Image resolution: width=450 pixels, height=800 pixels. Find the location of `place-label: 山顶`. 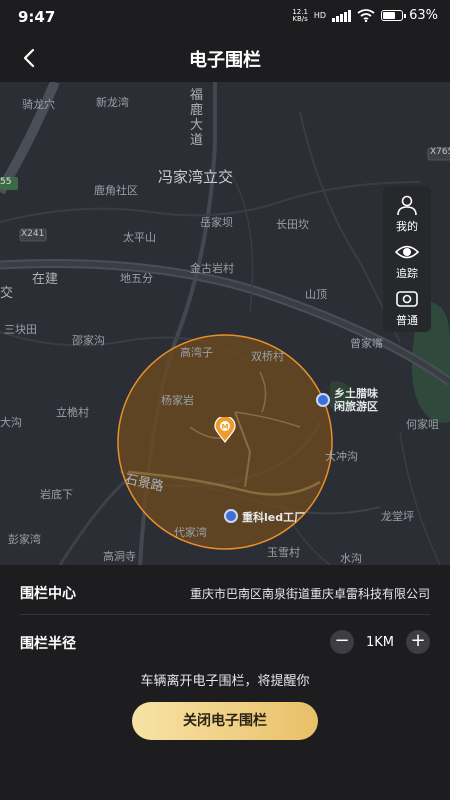

place-label: 山顶 is located at coordinates (316, 294).